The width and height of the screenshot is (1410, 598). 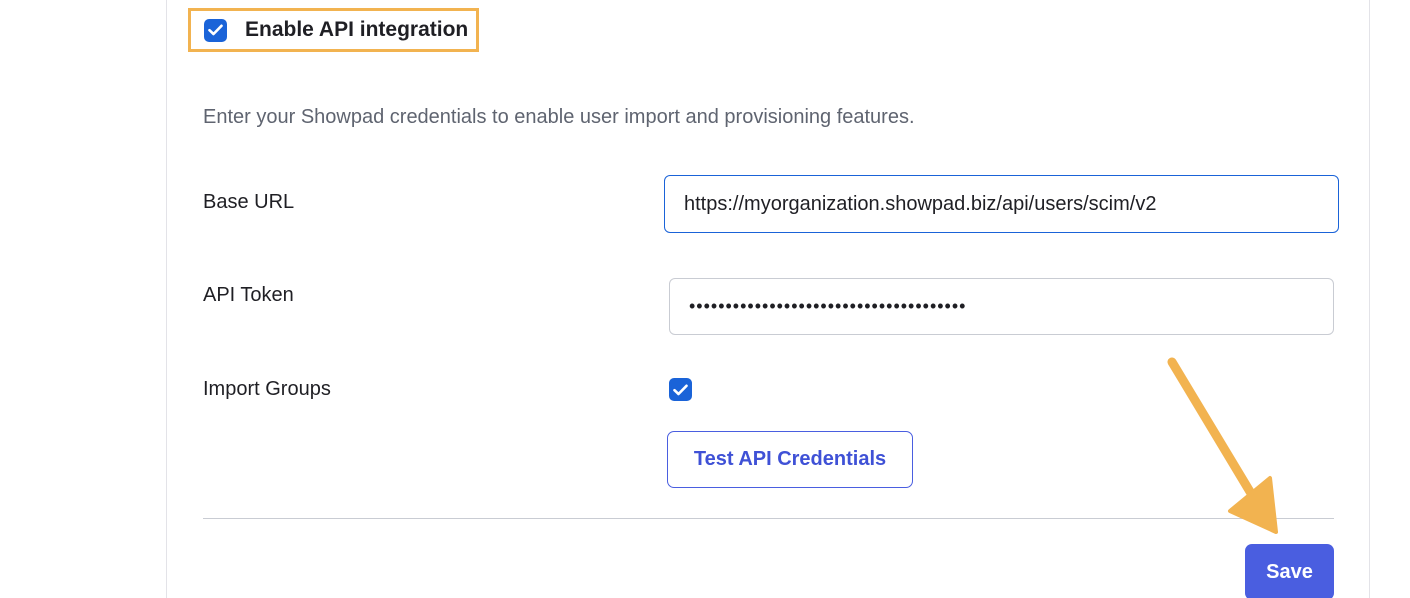 What do you see at coordinates (1001, 306) in the screenshot?
I see `api-token-input: ••••••••••••••••••••••••••••••••••••••` at bounding box center [1001, 306].